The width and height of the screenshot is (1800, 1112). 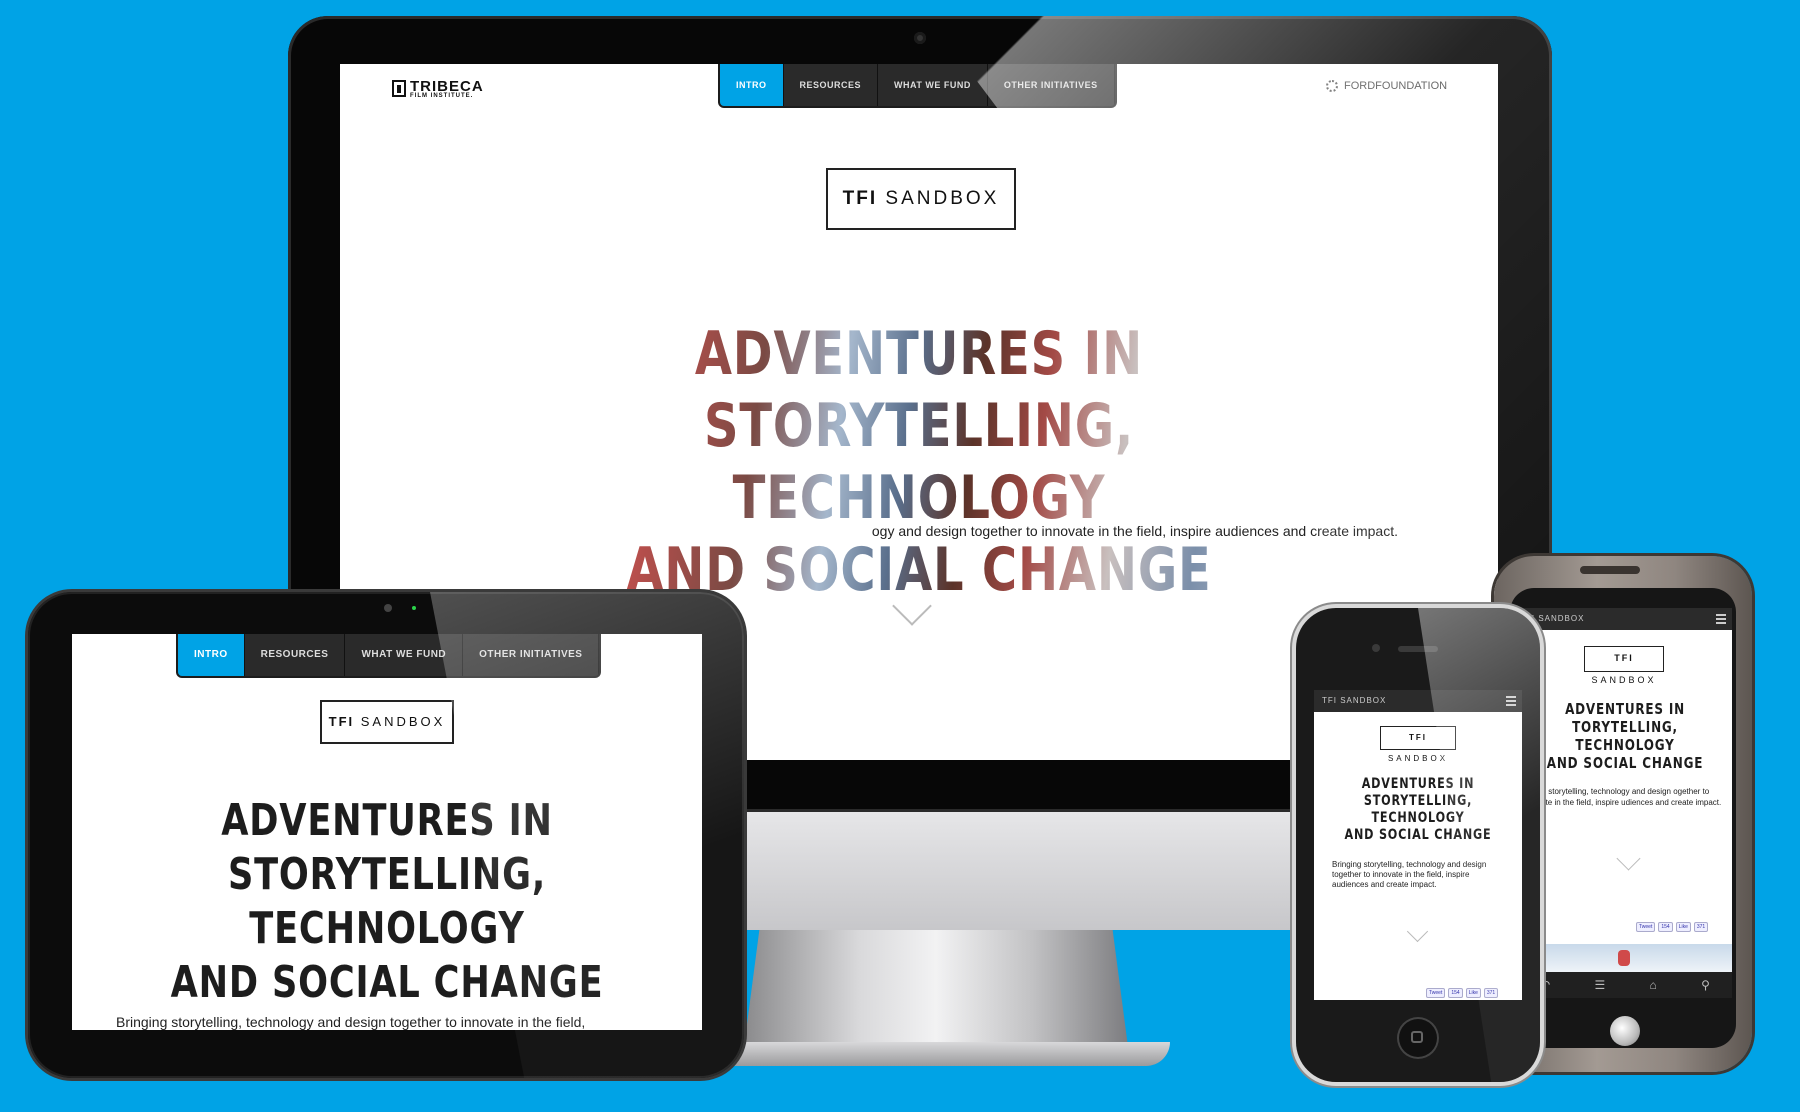 What do you see at coordinates (1705, 985) in the screenshot?
I see `search-key-icon: ⚲` at bounding box center [1705, 985].